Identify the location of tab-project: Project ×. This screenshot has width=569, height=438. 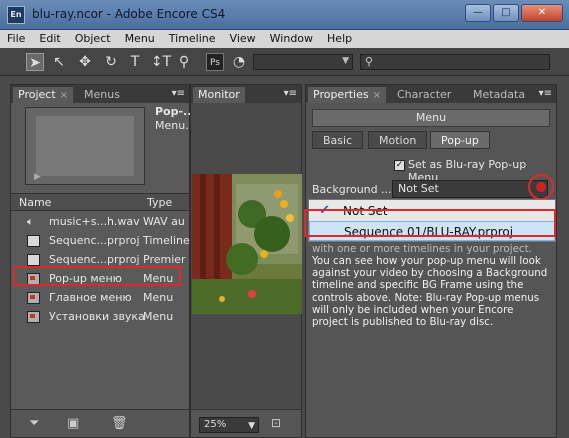
(43, 95).